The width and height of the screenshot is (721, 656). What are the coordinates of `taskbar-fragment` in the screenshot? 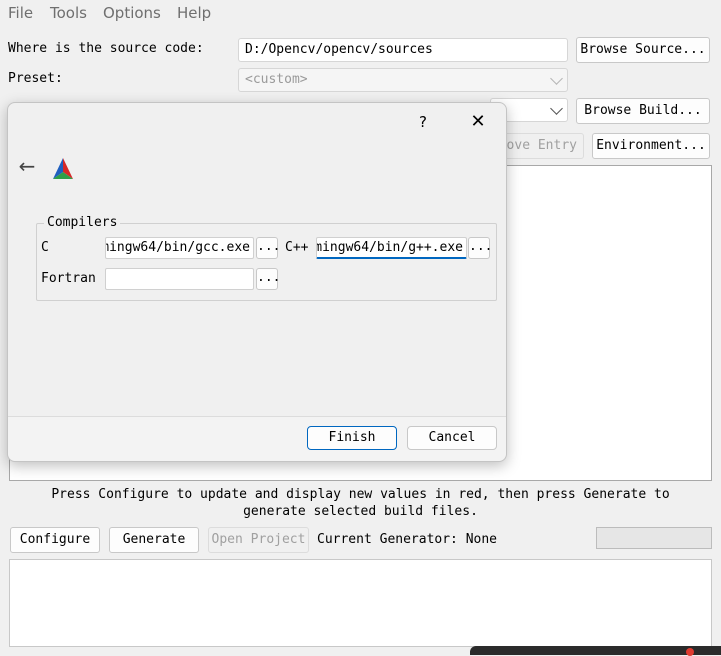 It's located at (595, 651).